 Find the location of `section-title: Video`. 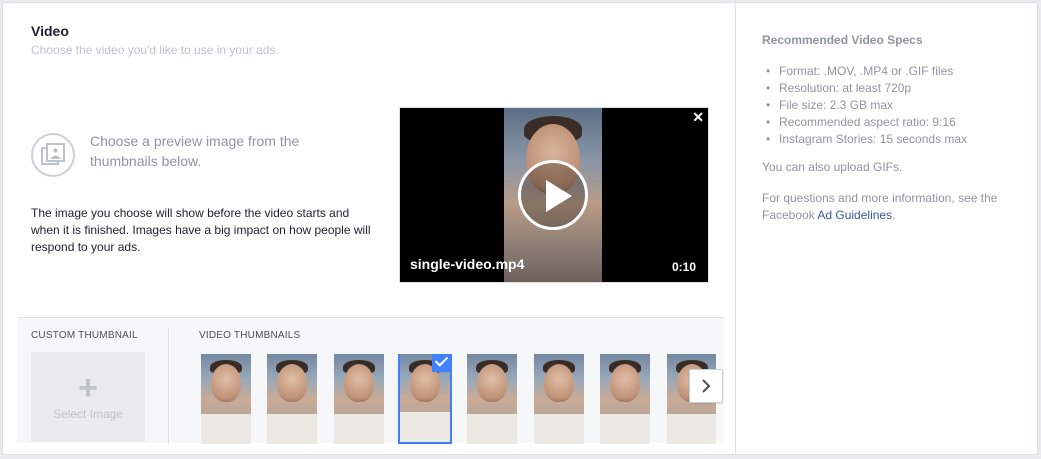

section-title: Video is located at coordinates (50, 31).